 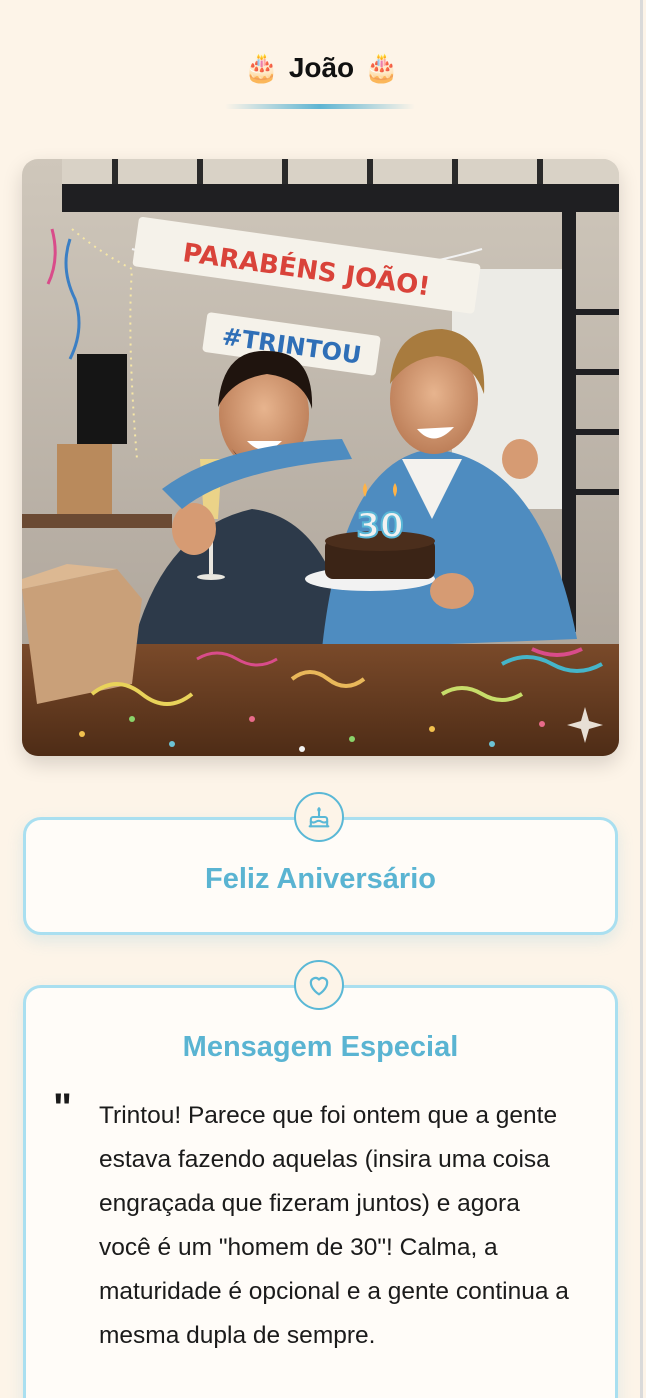 What do you see at coordinates (320, 879) in the screenshot?
I see `greeting-title: Feliz Aniversário` at bounding box center [320, 879].